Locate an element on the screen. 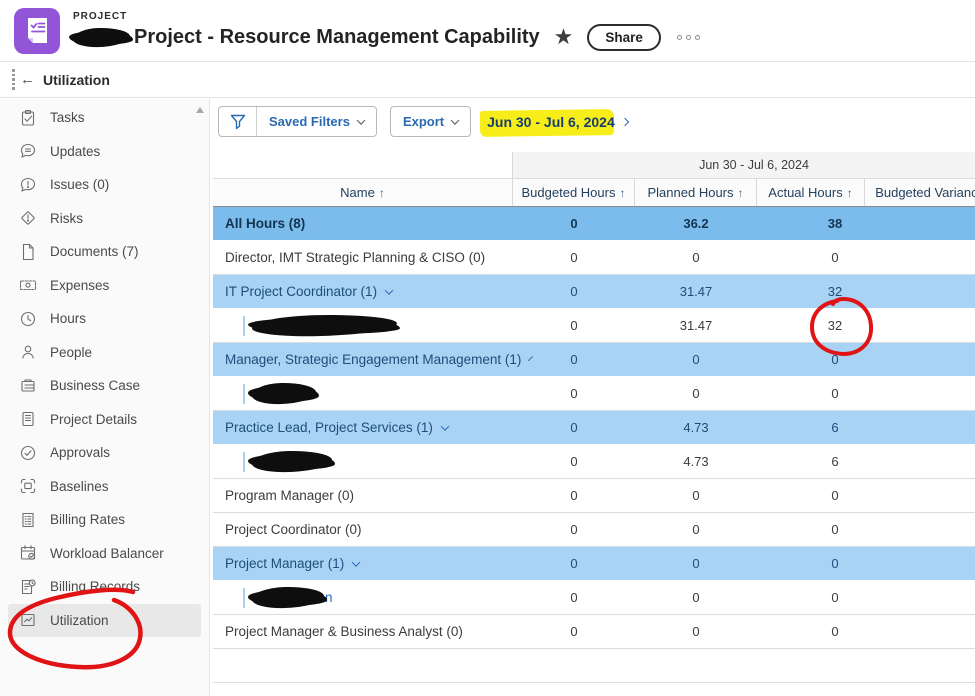 This screenshot has width=975, height=696. sidebar-item-label: Hours is located at coordinates (68, 319).